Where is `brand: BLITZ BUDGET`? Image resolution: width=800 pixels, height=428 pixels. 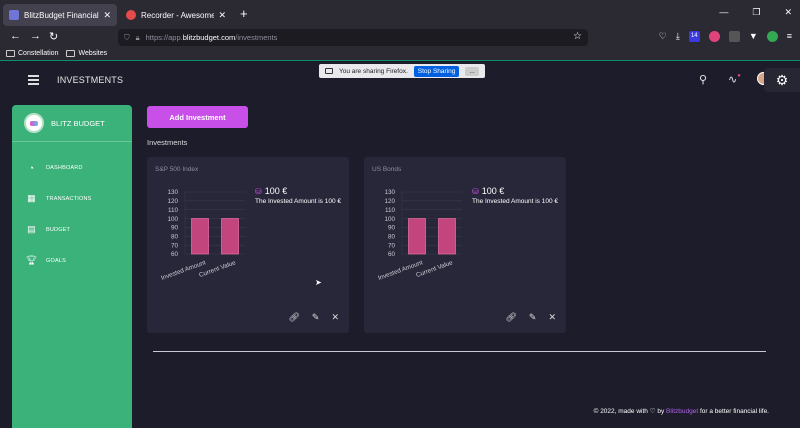
brand: BLITZ BUDGET is located at coordinates (64, 123).